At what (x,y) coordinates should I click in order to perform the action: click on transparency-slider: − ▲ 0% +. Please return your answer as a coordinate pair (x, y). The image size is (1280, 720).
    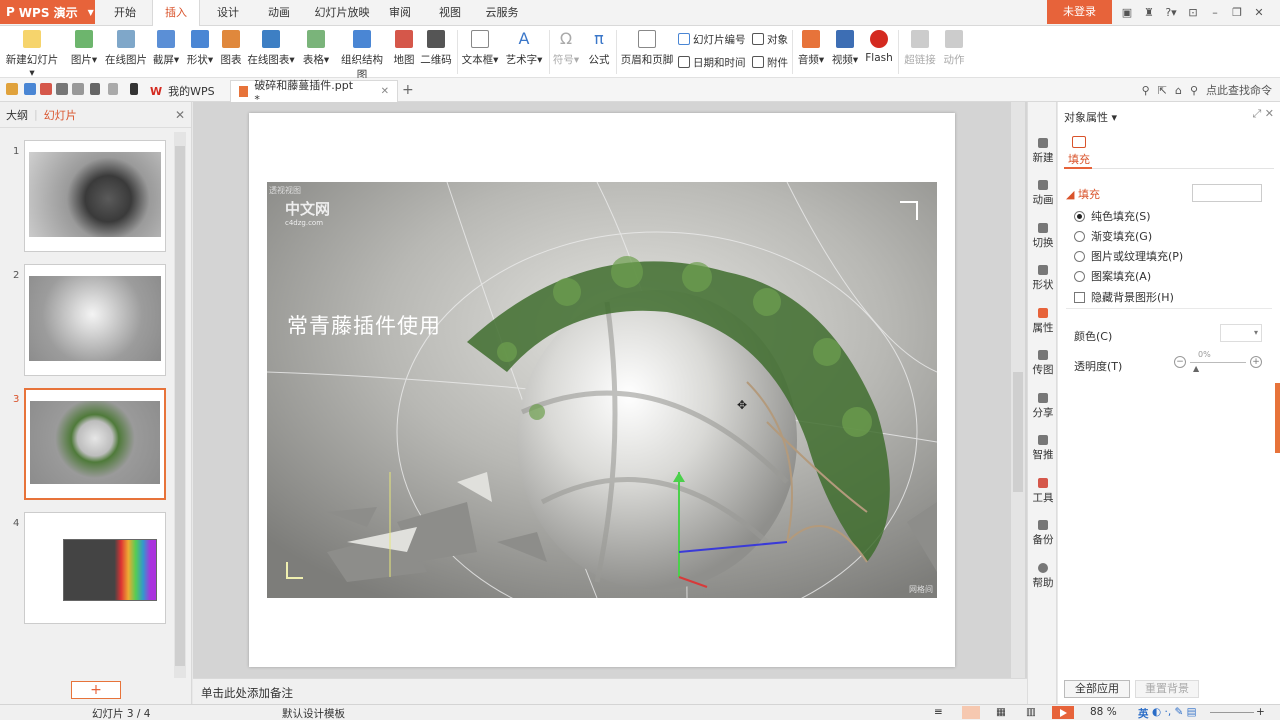
    Looking at the image, I should click on (1218, 361).